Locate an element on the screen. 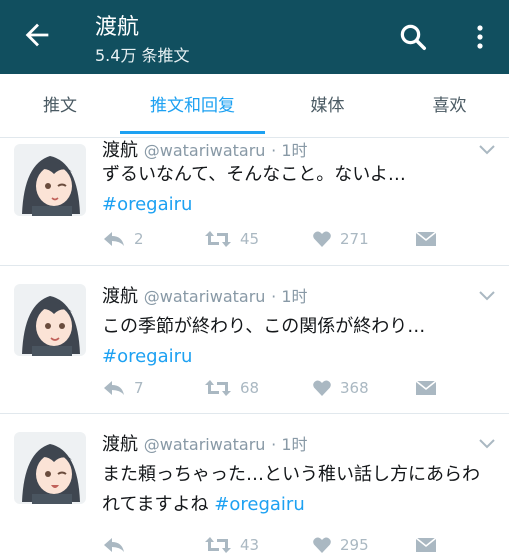 The image size is (509, 557). reply-button: 7 is located at coordinates (123, 388).